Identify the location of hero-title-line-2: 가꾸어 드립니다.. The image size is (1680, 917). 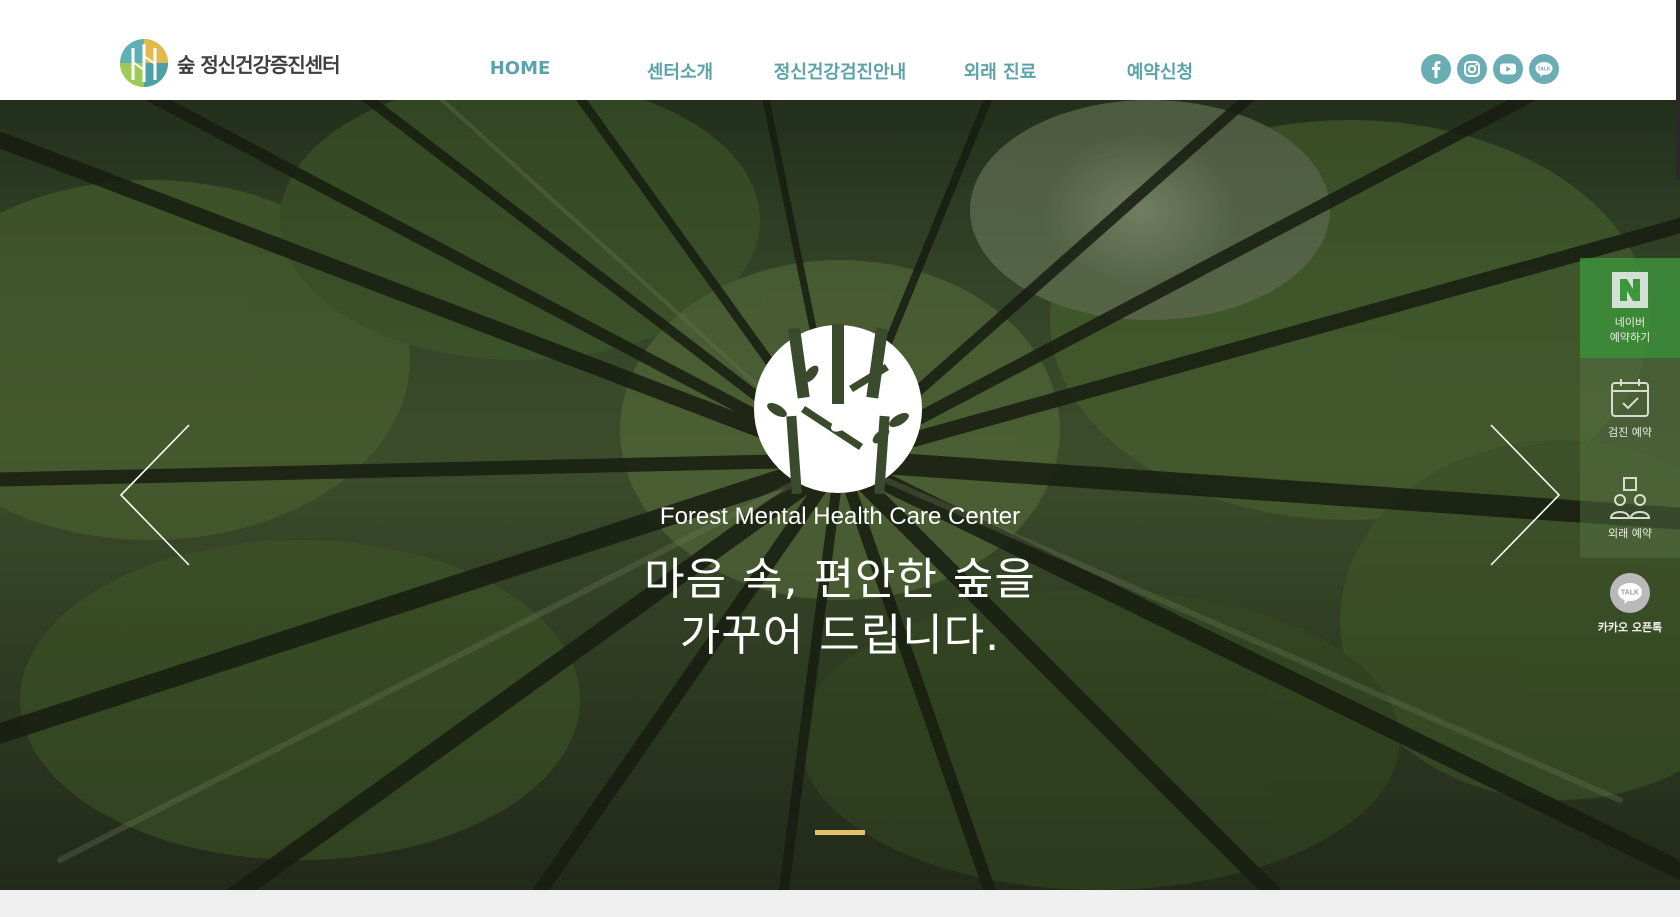
(840, 635).